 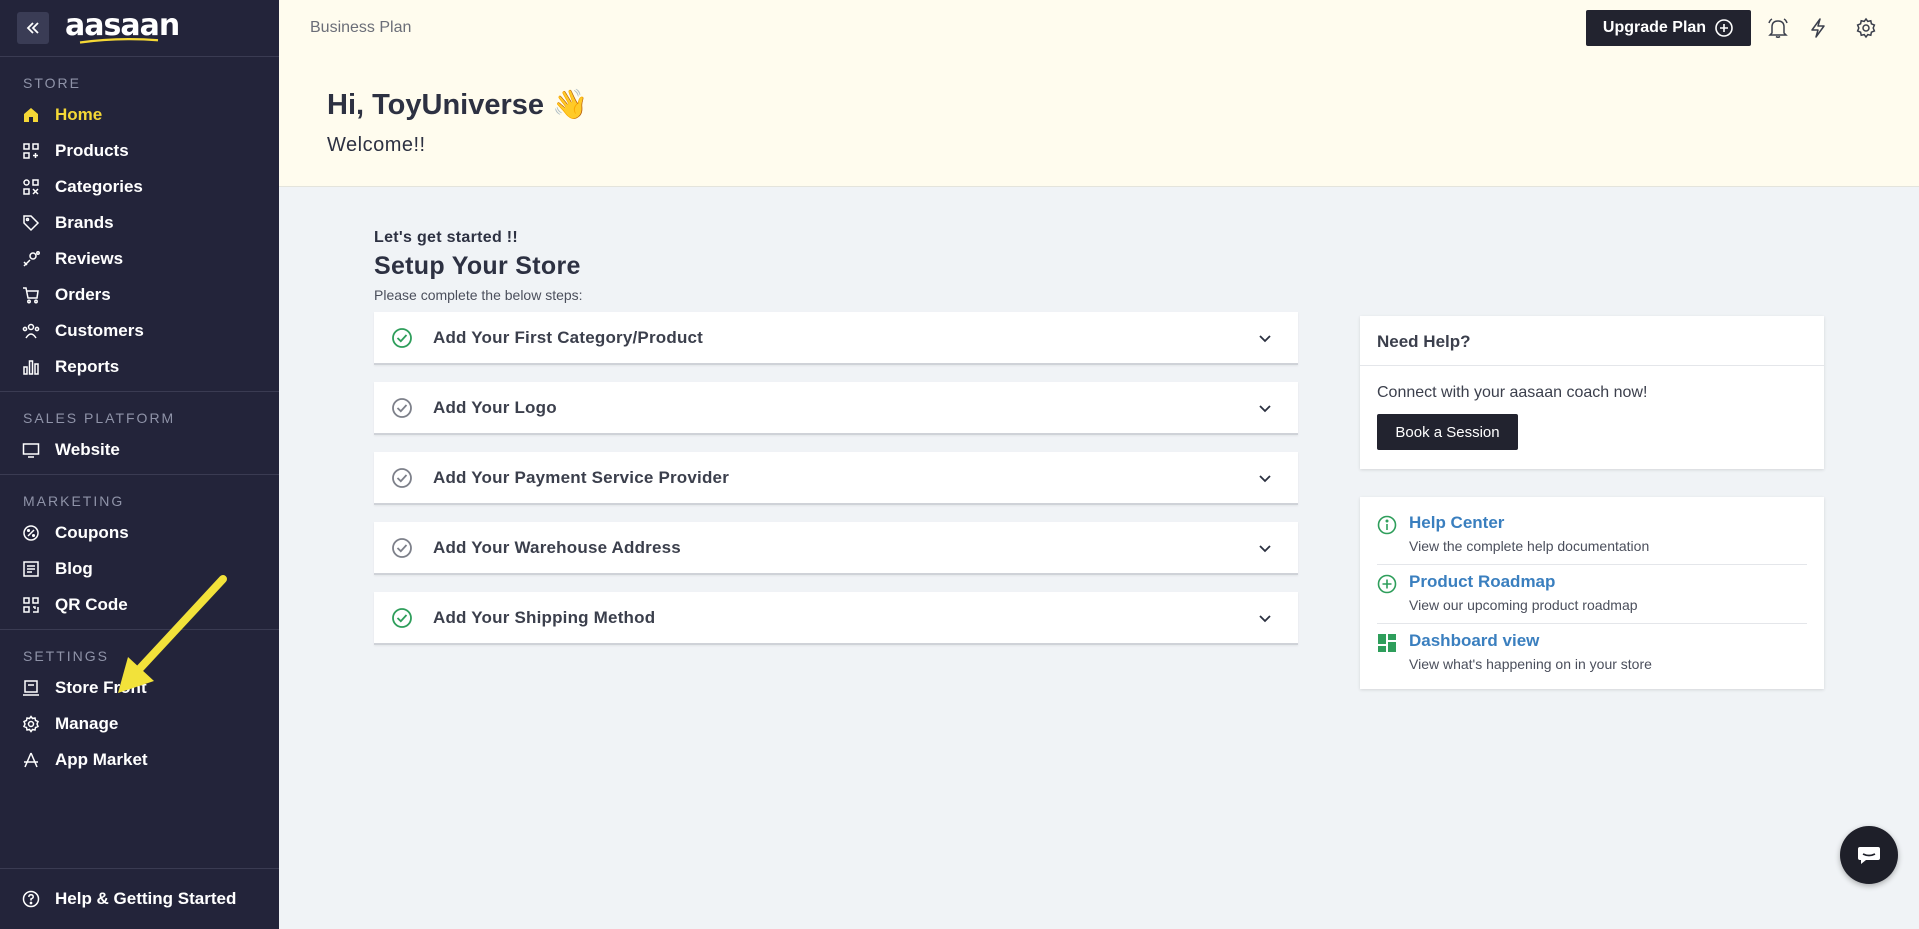 What do you see at coordinates (31, 760) in the screenshot?
I see `app-market-icon` at bounding box center [31, 760].